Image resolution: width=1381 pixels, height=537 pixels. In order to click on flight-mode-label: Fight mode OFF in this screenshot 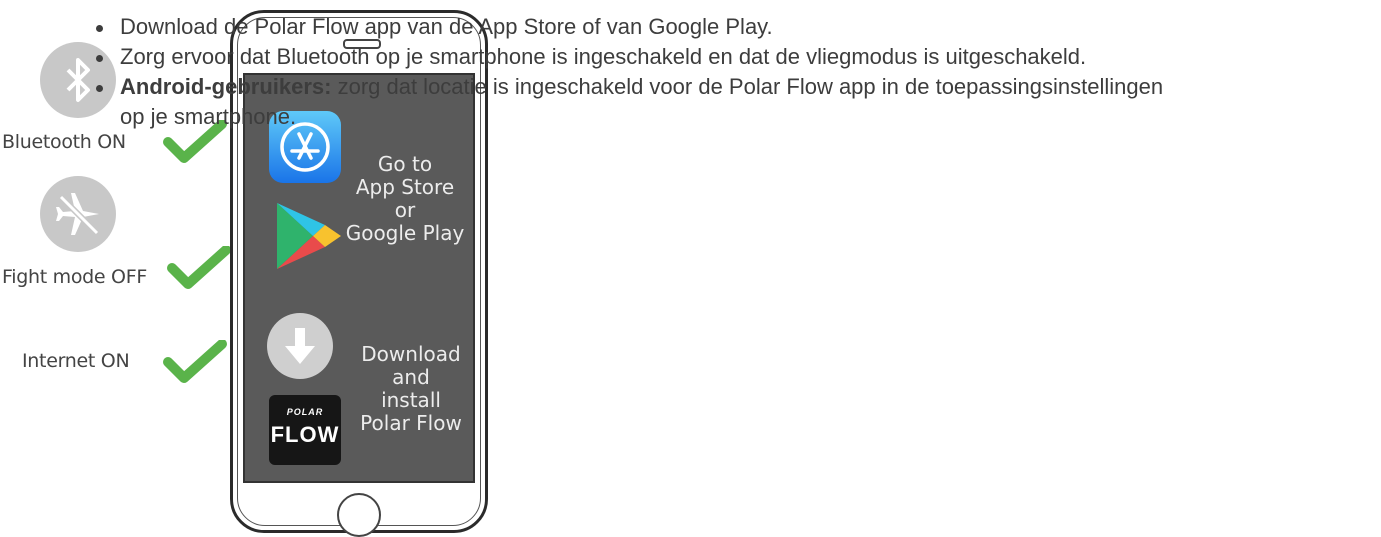, I will do `click(74, 277)`.